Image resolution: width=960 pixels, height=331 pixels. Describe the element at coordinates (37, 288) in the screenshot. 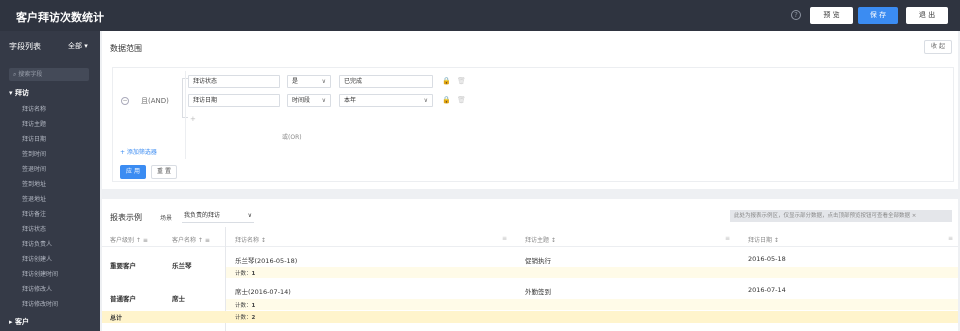

I see `sidebar-item: 拜访修改人` at that location.